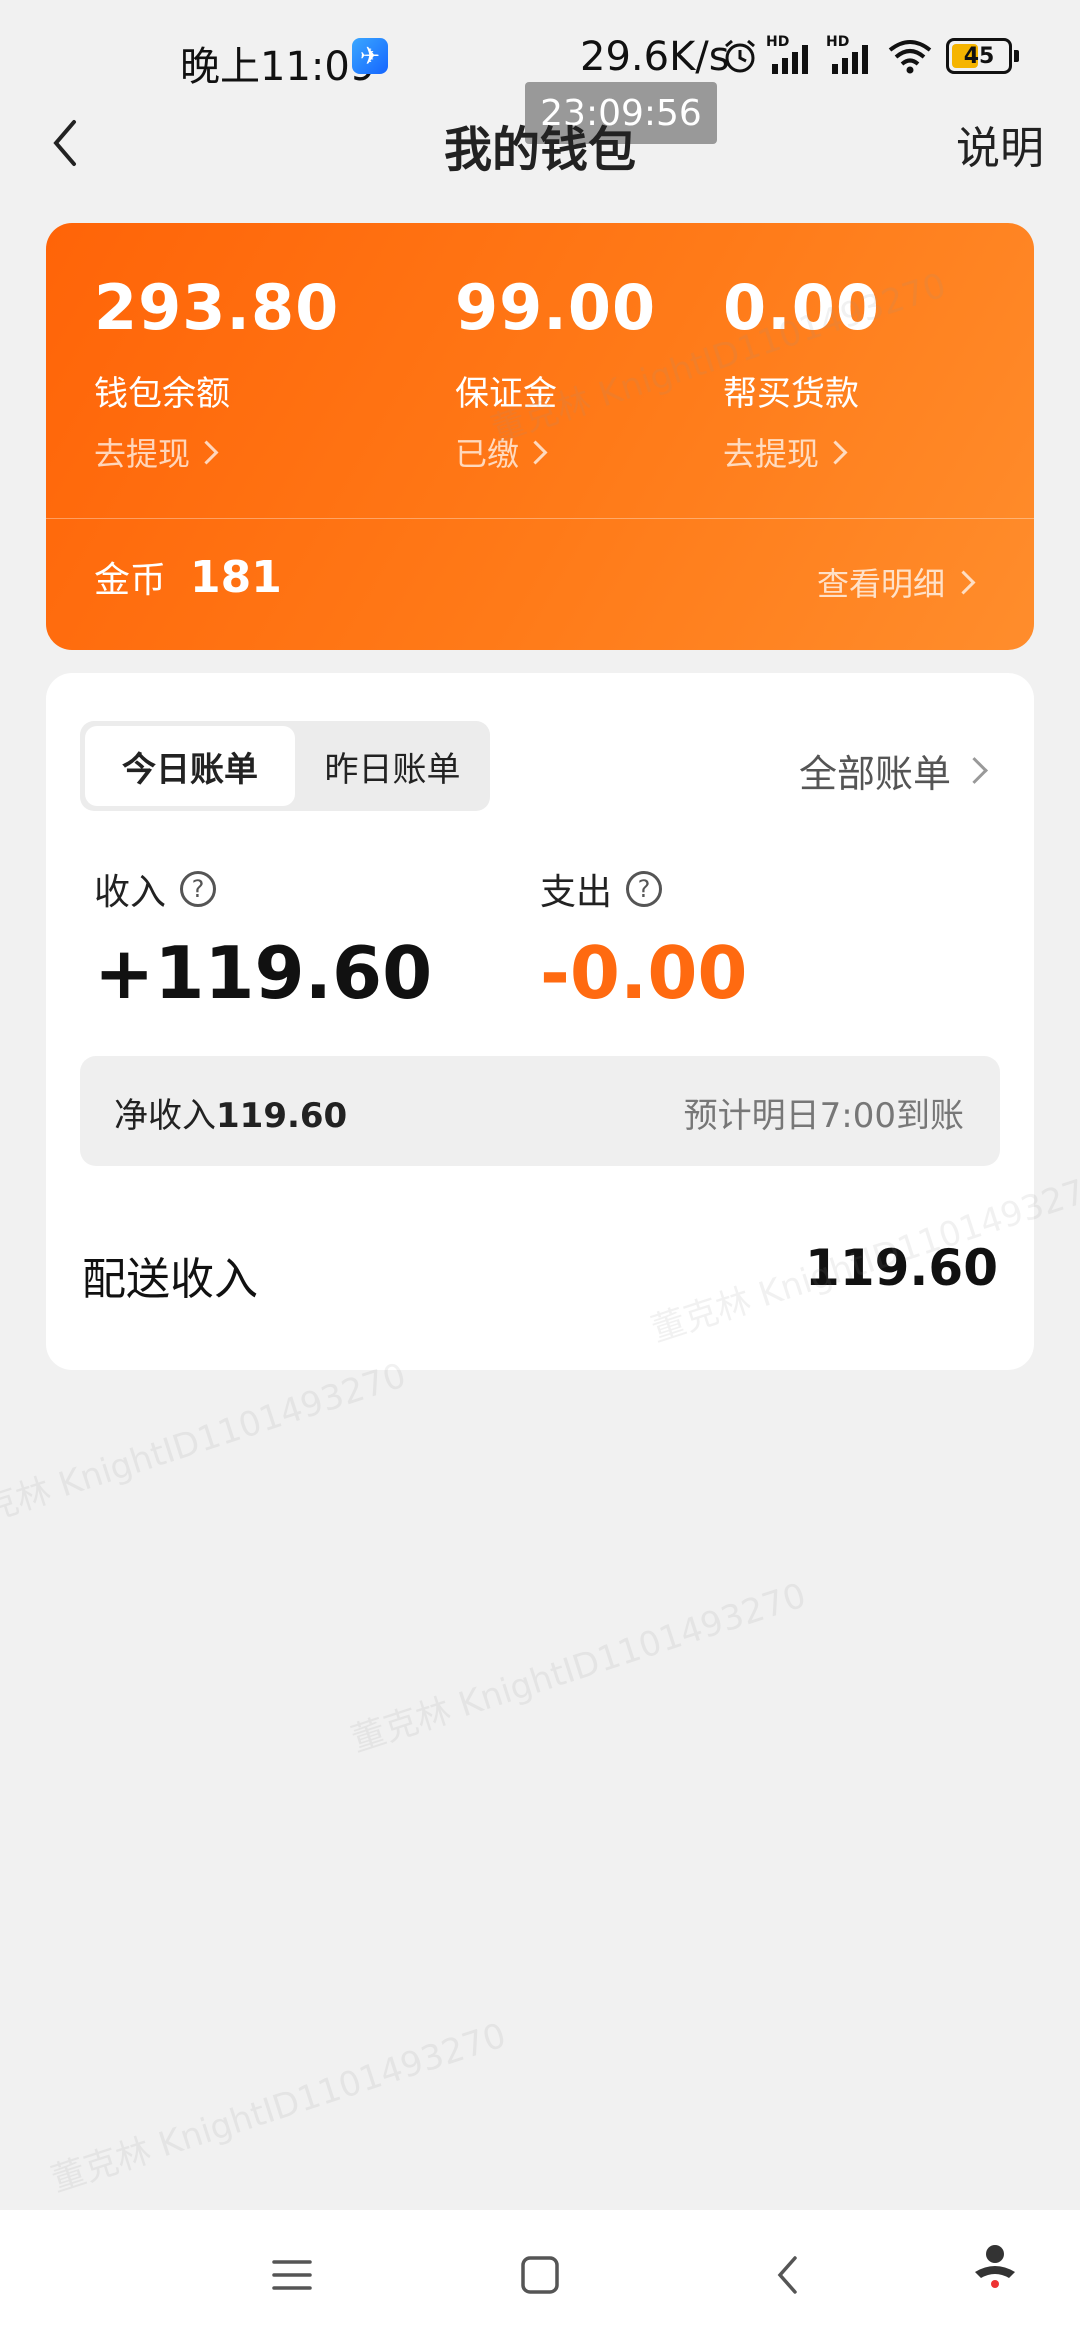  What do you see at coordinates (263, 973) in the screenshot?
I see `income-value: +119.60` at bounding box center [263, 973].